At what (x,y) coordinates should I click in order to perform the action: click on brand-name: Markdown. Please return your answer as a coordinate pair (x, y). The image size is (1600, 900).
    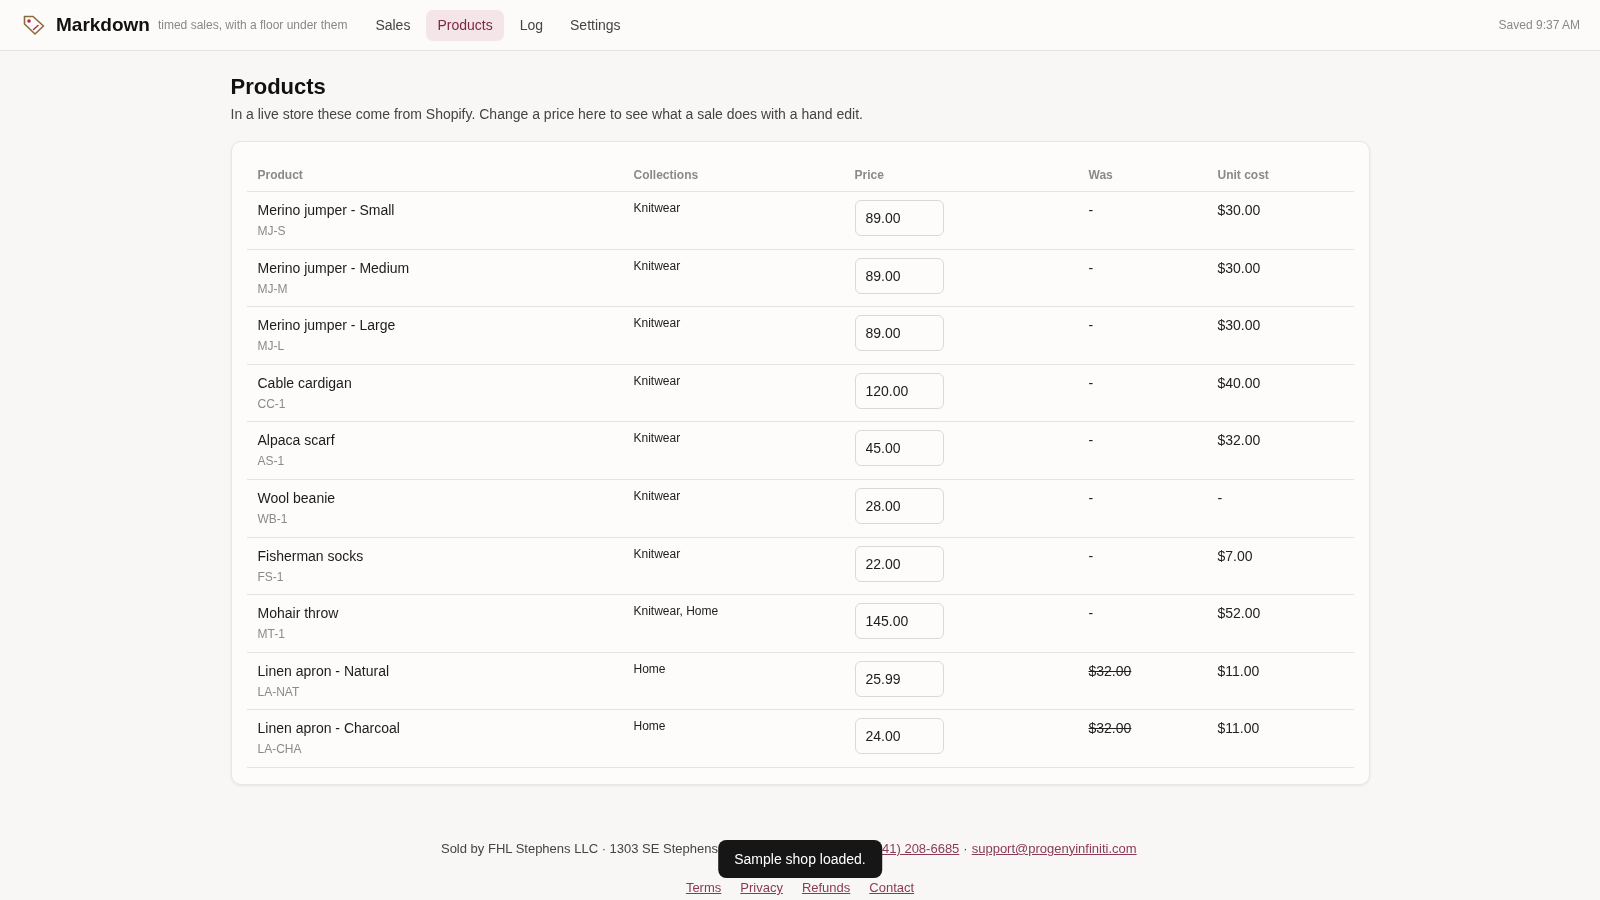
    Looking at the image, I should click on (103, 25).